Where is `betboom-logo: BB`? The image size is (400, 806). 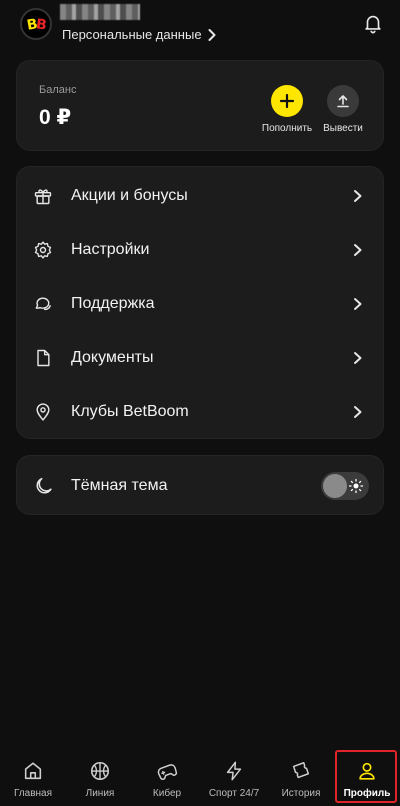
betboom-logo: BB is located at coordinates (36, 24).